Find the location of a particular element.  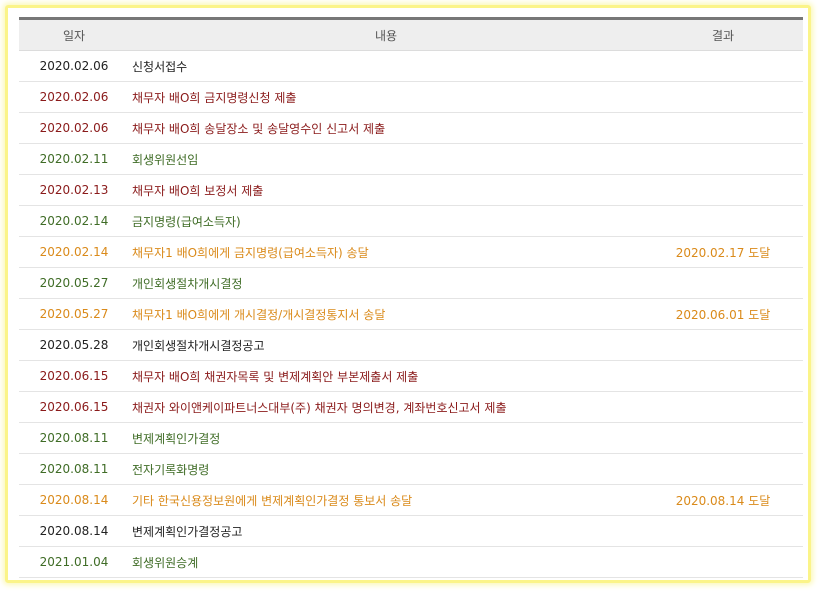

row-date: 2021.01.04 is located at coordinates (74, 562).